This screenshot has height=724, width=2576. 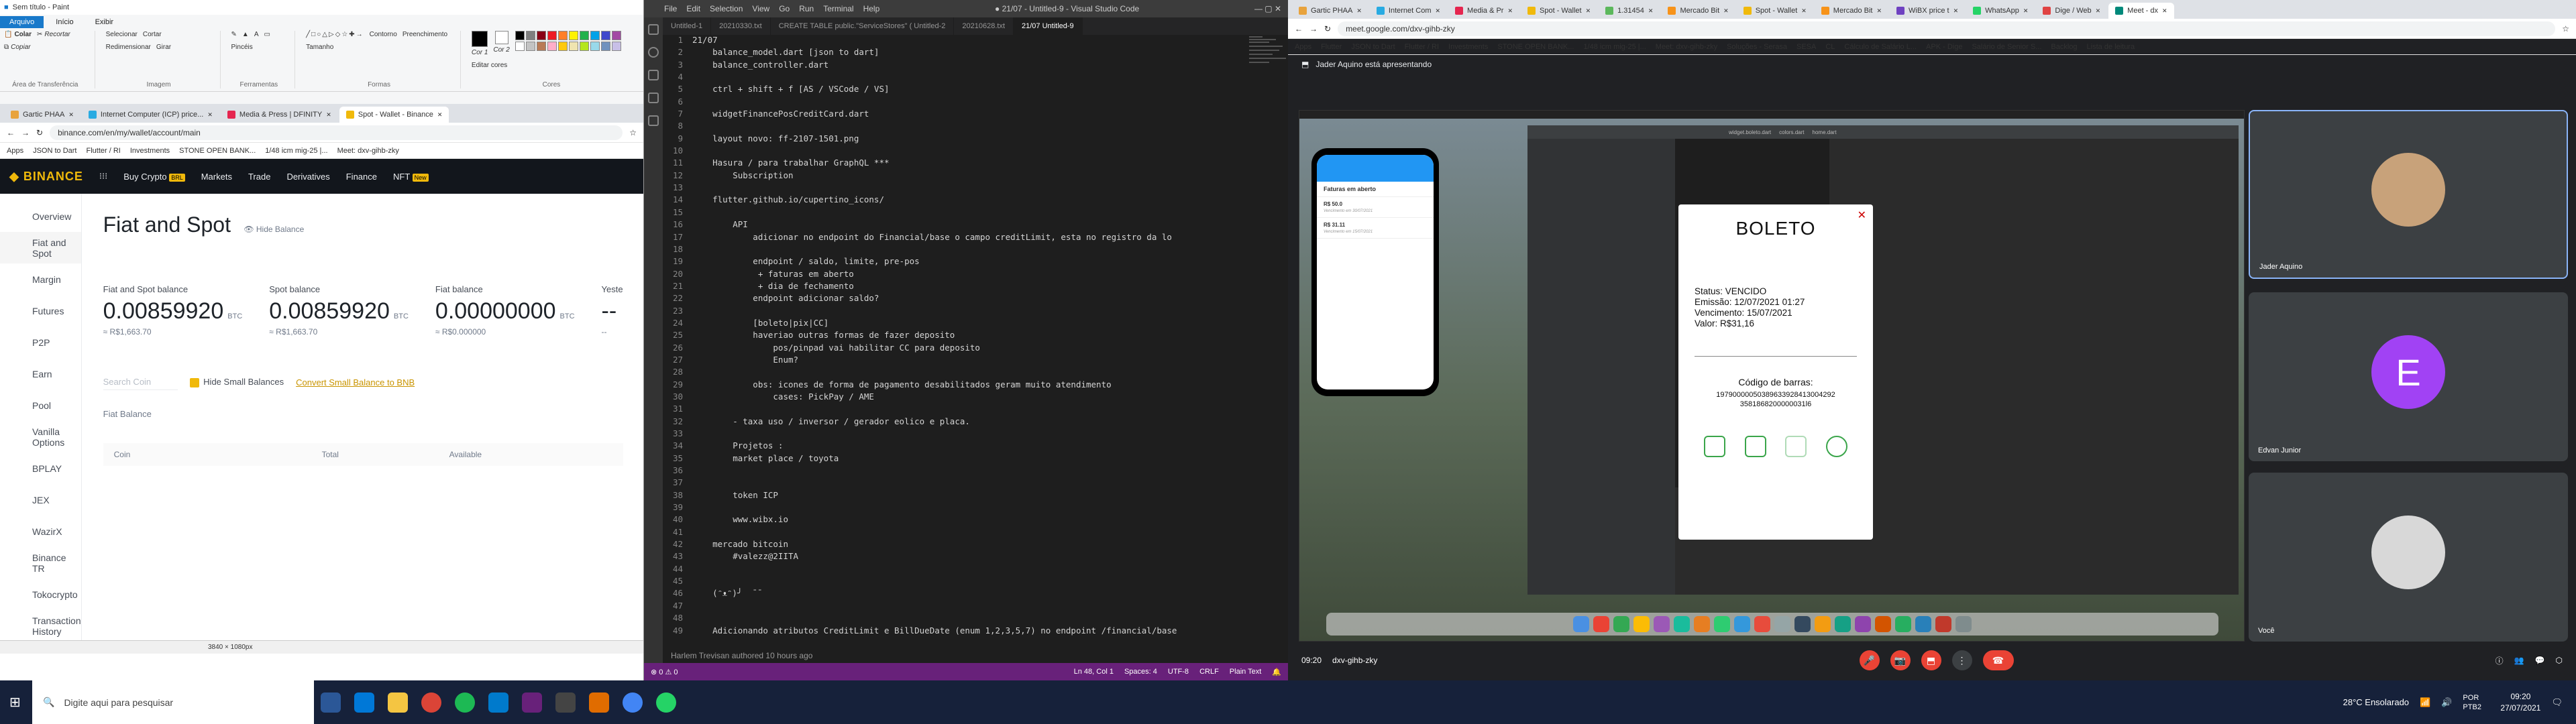 I want to click on menu-item: Edit, so click(x=693, y=8).